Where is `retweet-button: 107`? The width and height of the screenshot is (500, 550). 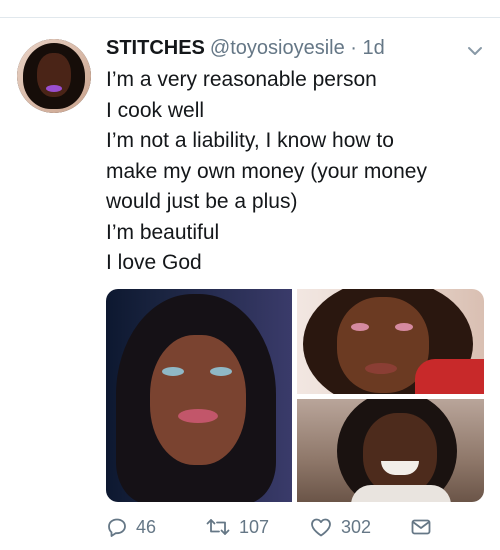 retweet-button: 107 is located at coordinates (237, 527).